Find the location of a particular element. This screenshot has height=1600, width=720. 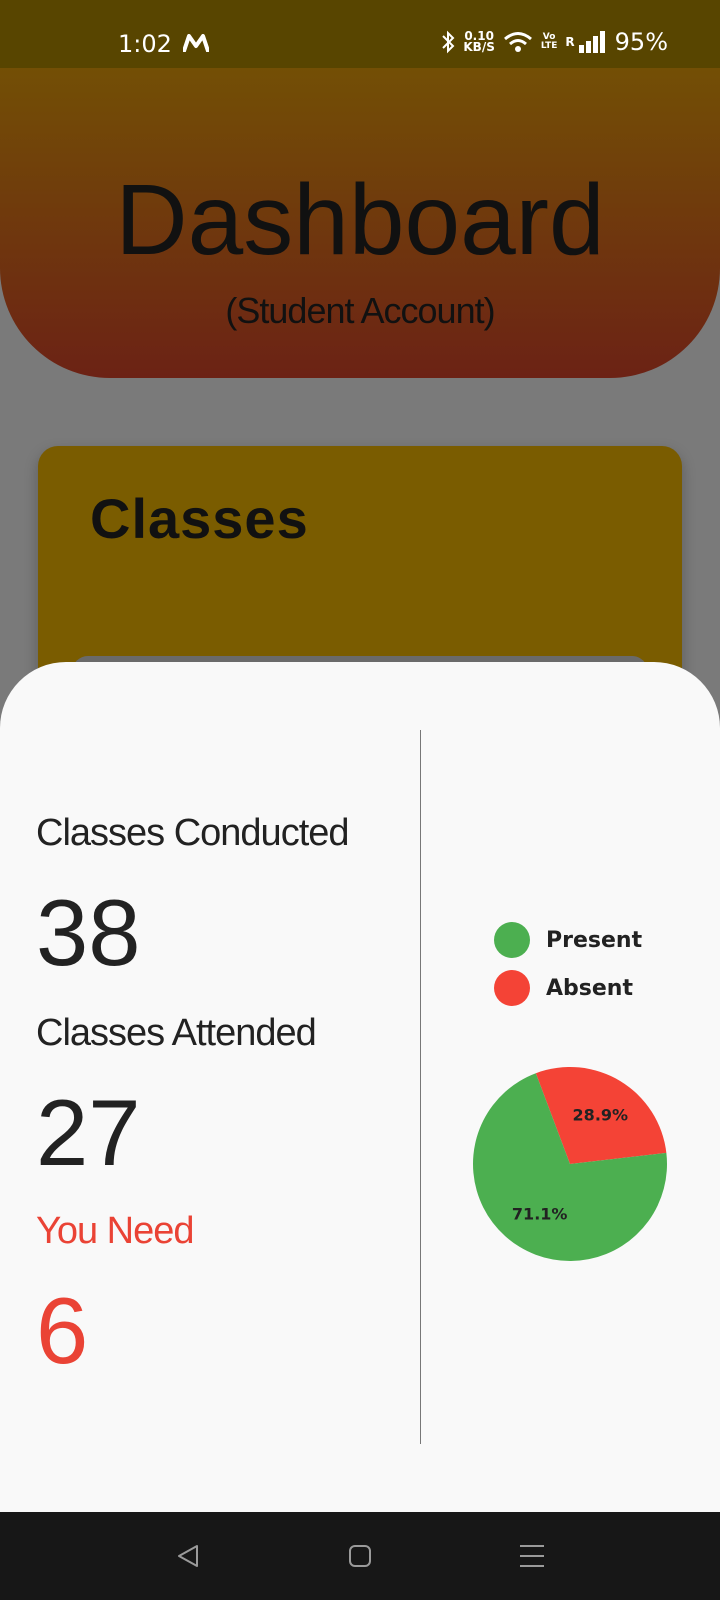

bluetooth-icon is located at coordinates (448, 42).